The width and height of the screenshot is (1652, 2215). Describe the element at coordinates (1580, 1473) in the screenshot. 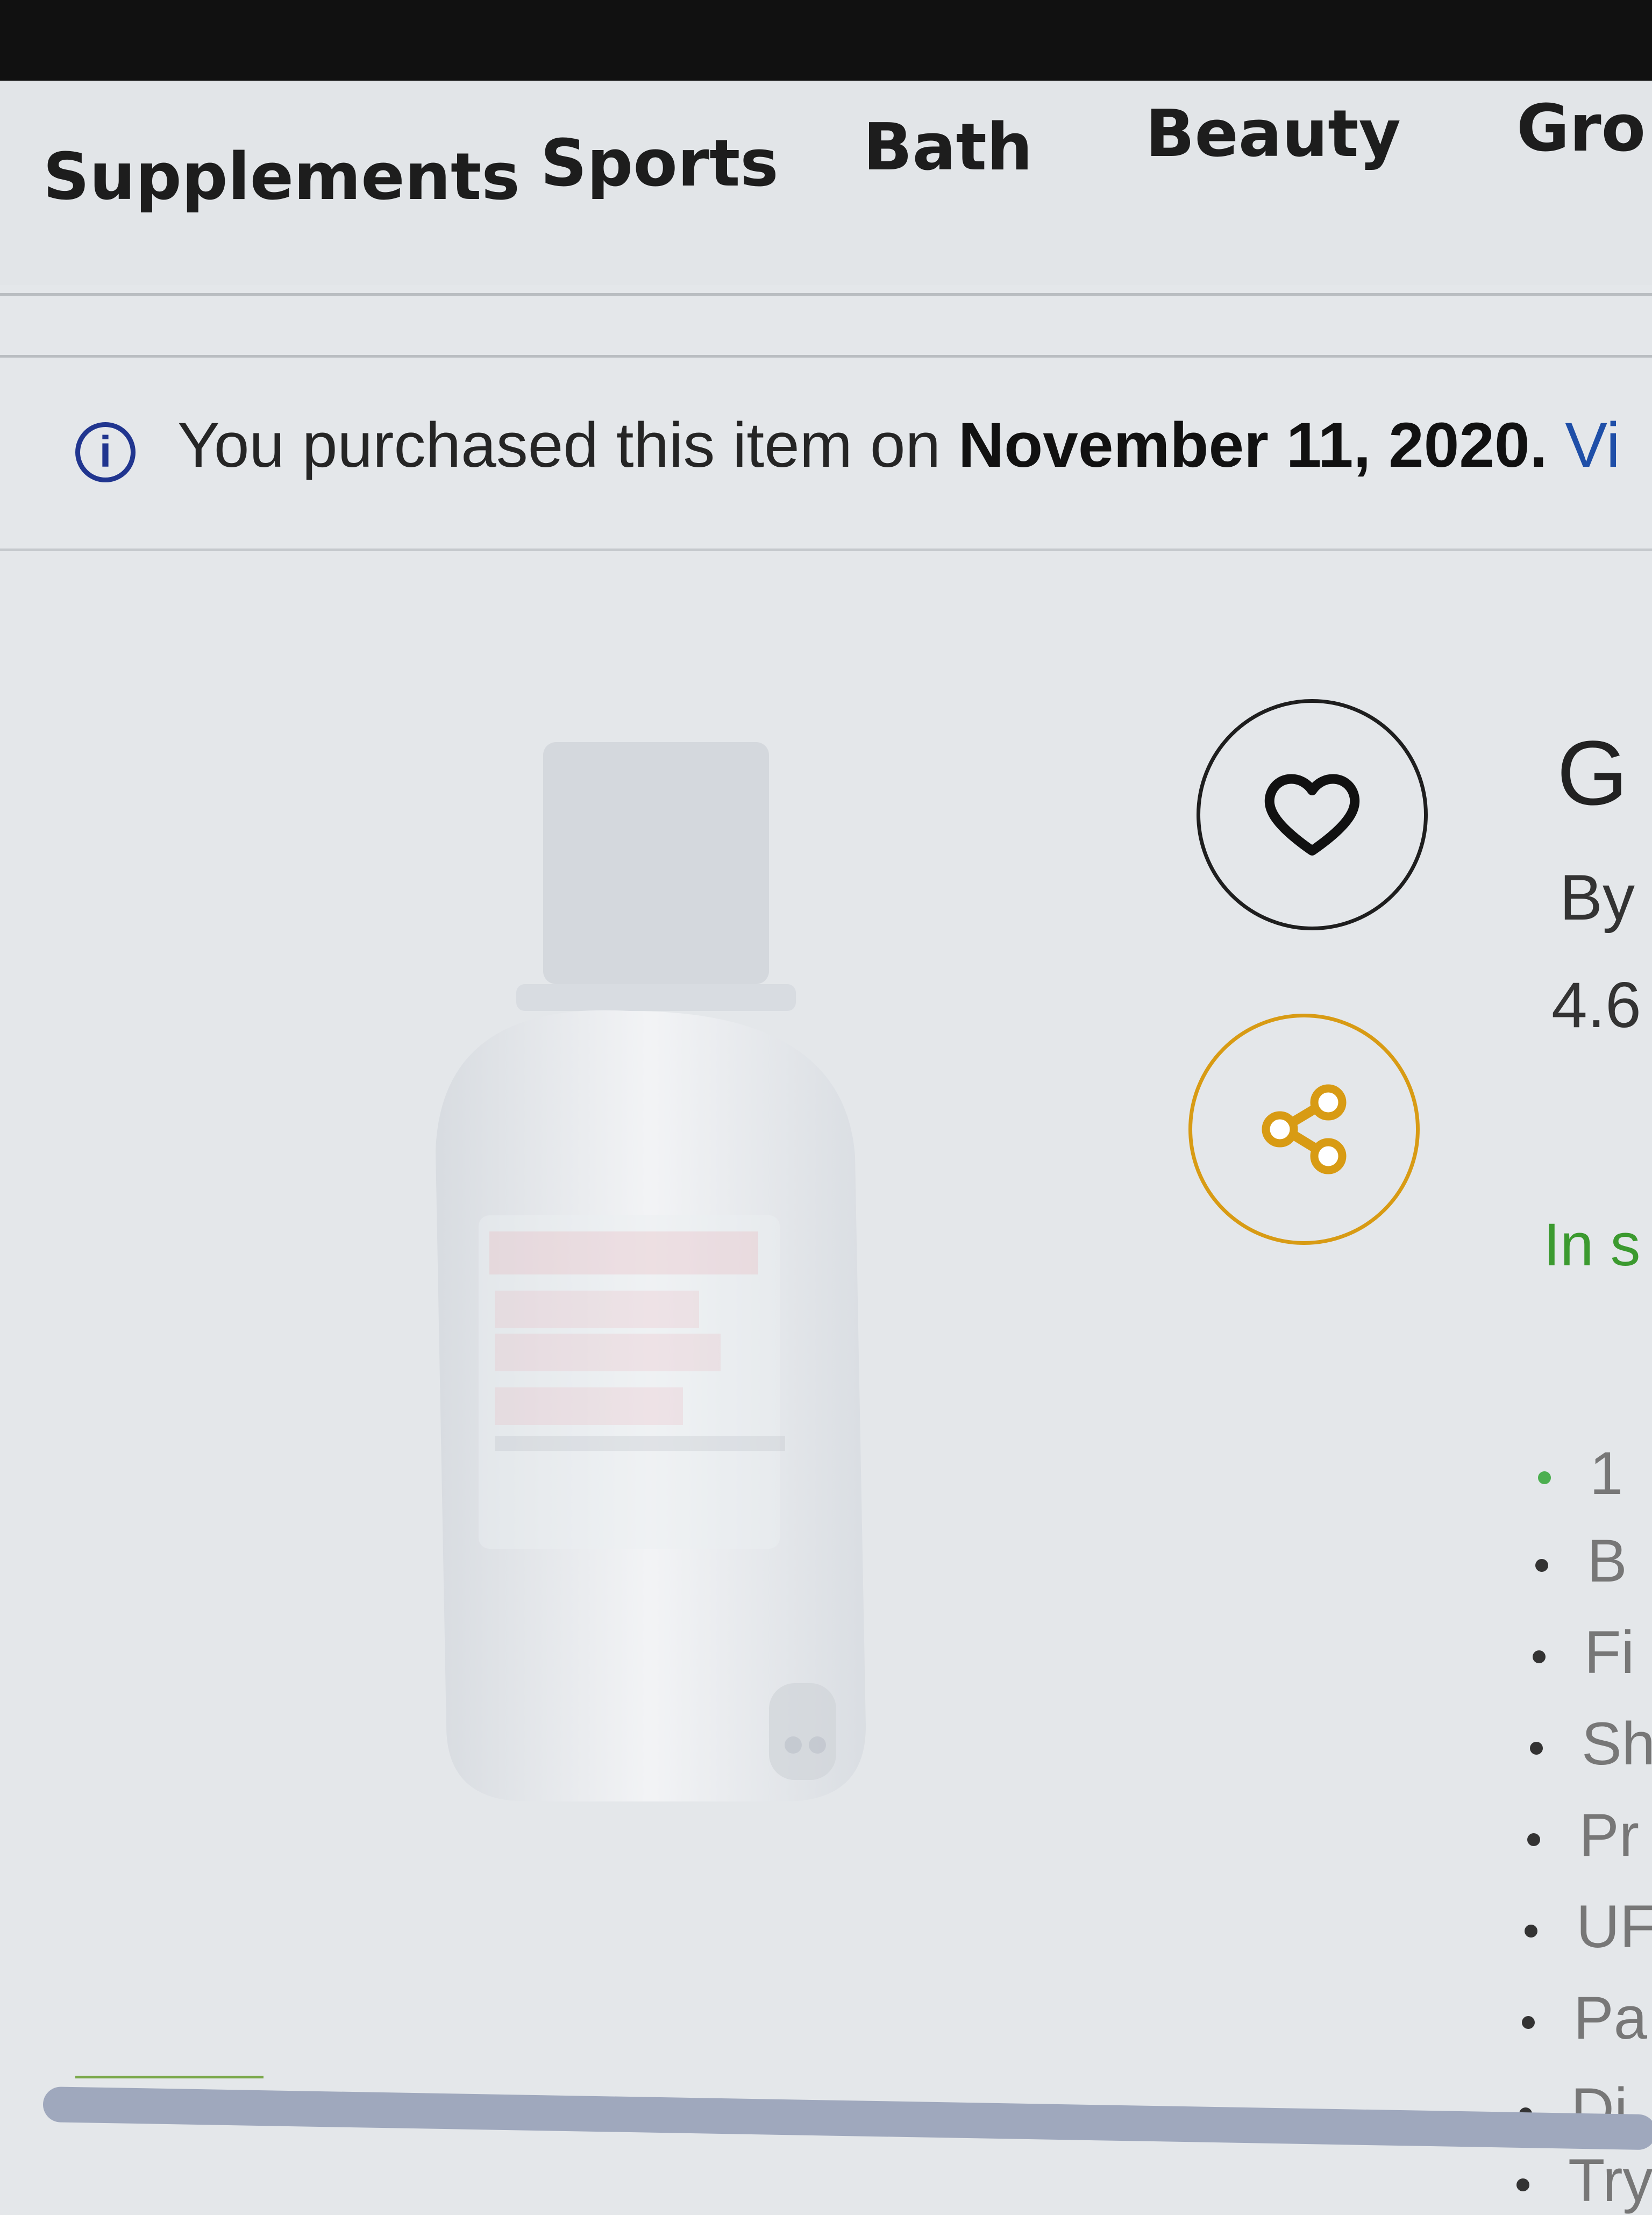

I see `feature-item: 1` at that location.